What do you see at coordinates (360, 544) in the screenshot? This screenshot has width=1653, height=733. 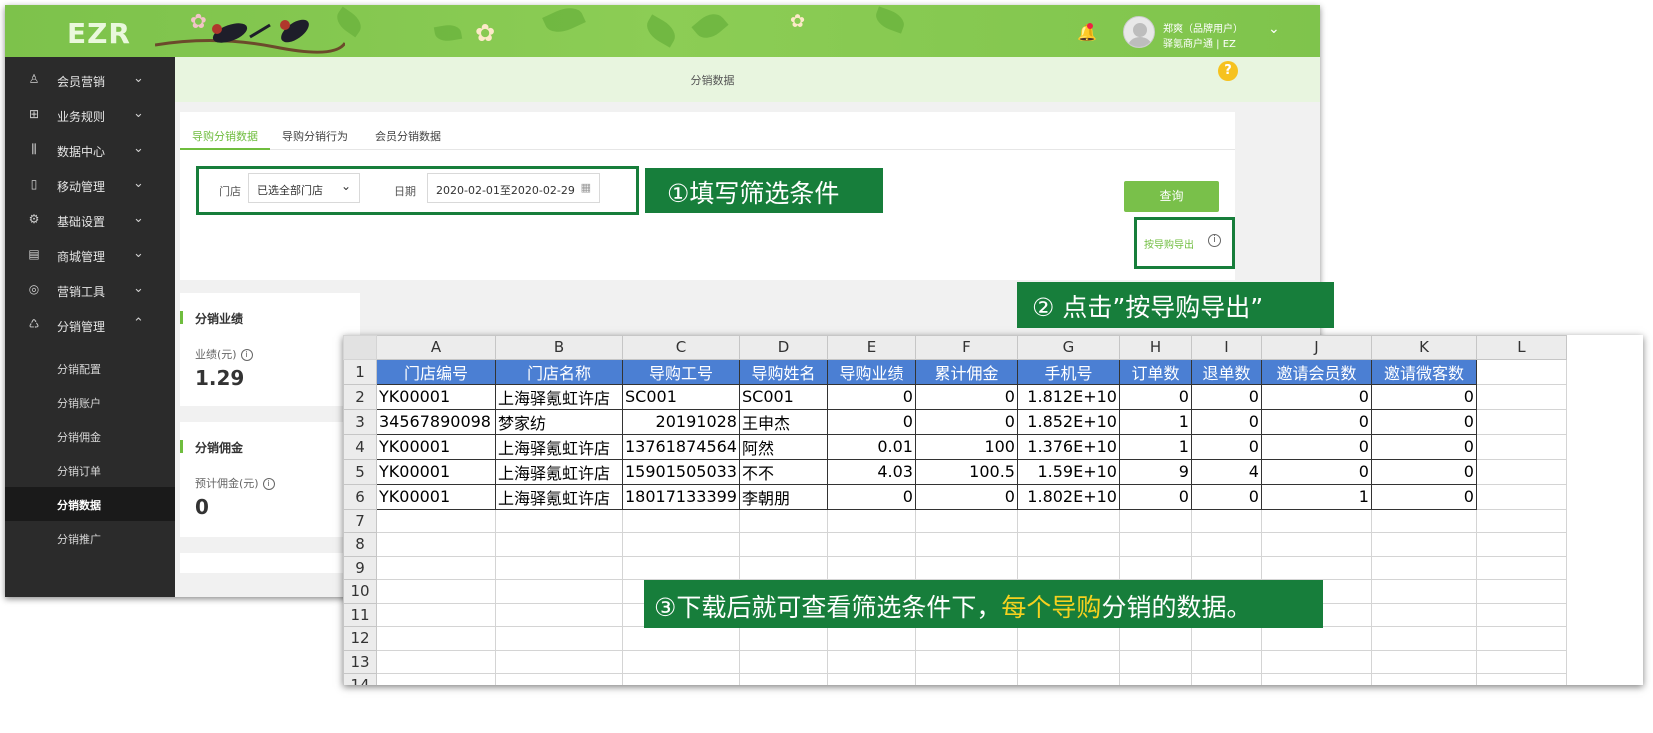 I see `row-header: 8` at bounding box center [360, 544].